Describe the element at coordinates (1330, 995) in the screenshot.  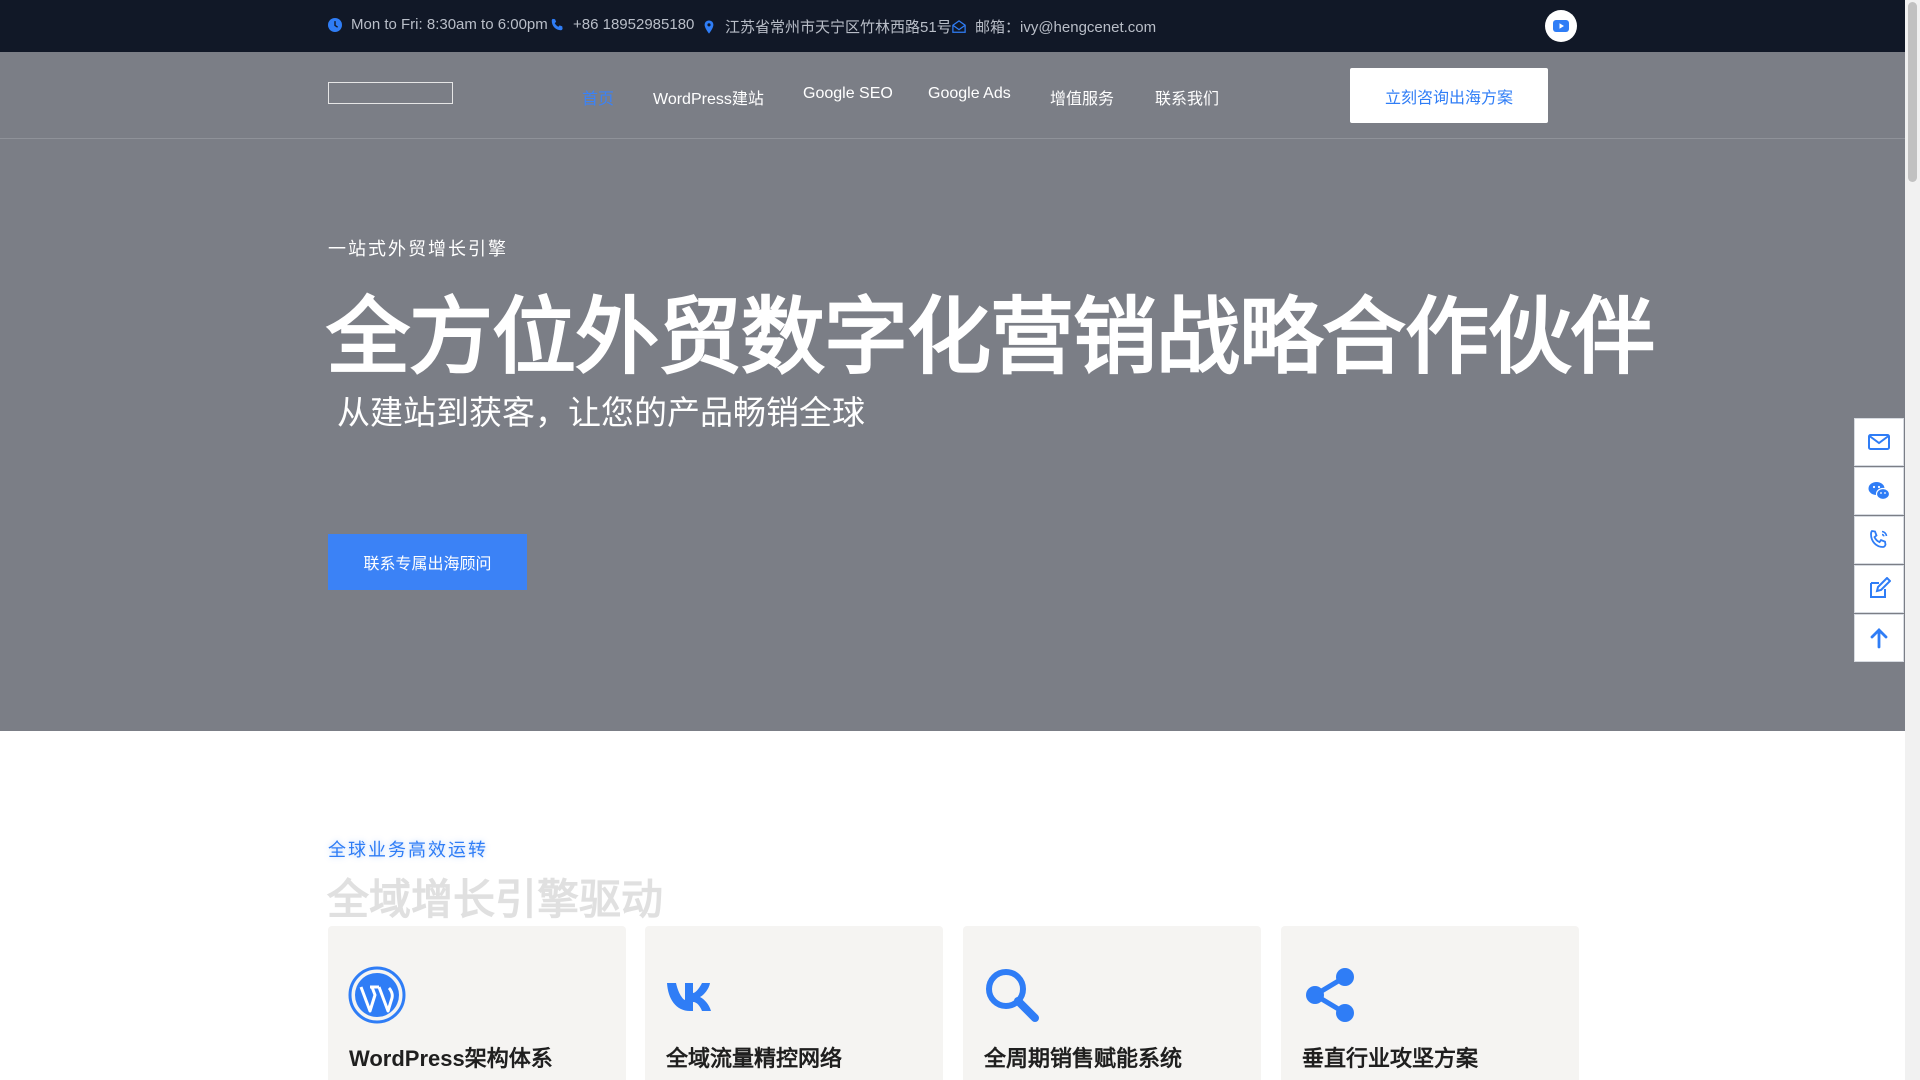
I see `share-icon` at that location.